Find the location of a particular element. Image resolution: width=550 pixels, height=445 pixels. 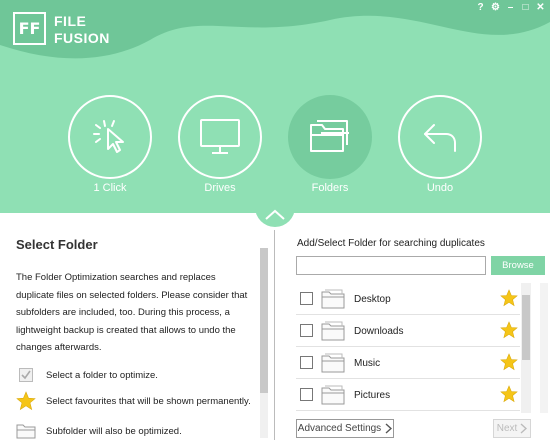

left-scrollbar is located at coordinates (264, 343).